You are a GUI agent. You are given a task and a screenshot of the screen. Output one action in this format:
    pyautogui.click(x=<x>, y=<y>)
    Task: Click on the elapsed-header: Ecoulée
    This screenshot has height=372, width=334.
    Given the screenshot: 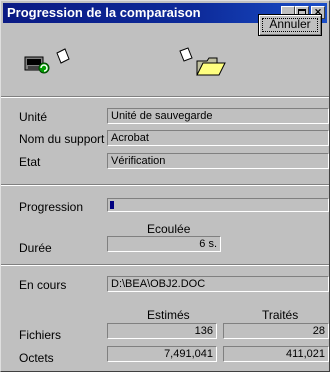 What is the action you would take?
    pyautogui.click(x=169, y=229)
    